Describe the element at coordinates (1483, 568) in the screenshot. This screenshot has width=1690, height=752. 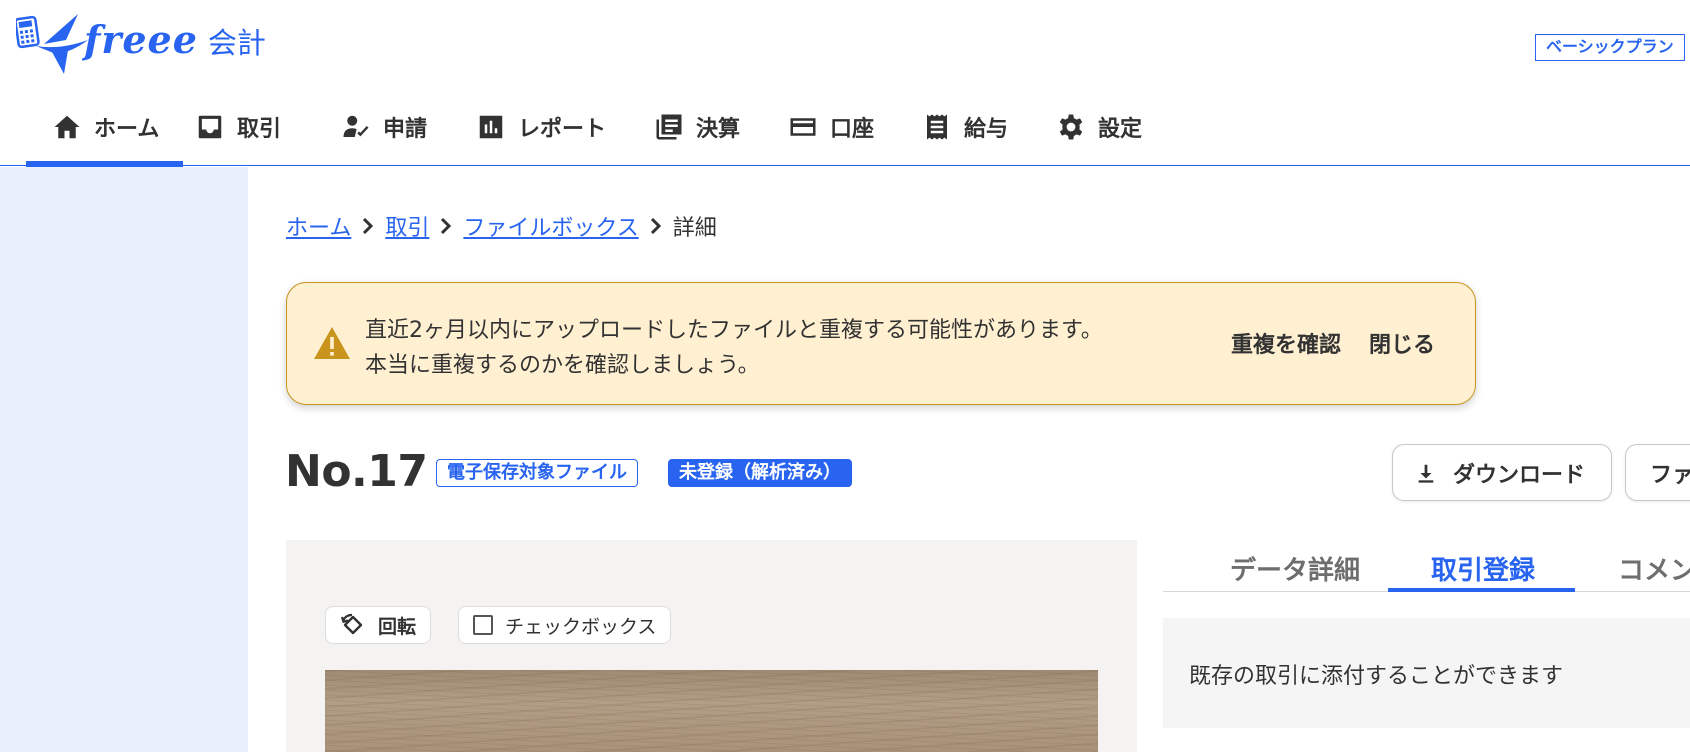
I see `tab-transaction-registration: 取引登録` at that location.